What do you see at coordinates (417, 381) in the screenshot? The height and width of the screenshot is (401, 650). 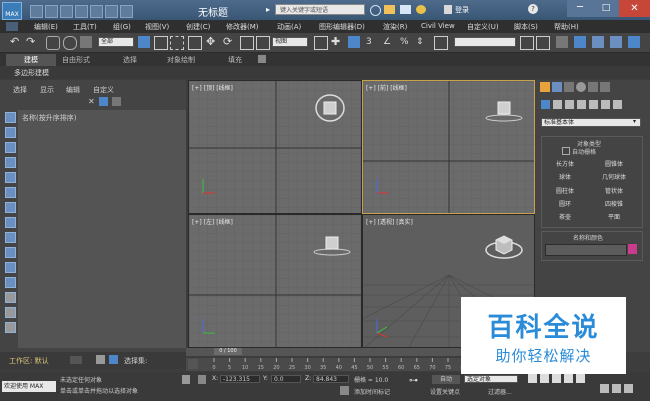 I see `key-icon: ⊶` at bounding box center [417, 381].